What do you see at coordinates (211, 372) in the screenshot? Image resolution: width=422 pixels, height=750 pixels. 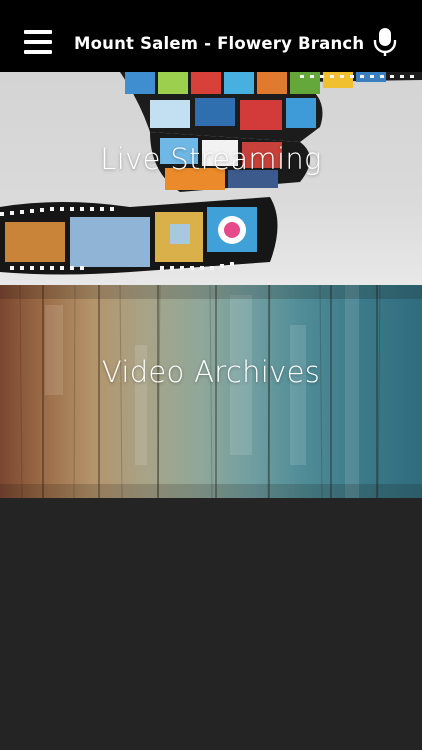 I see `video-archives-label: Video Archives` at bounding box center [211, 372].